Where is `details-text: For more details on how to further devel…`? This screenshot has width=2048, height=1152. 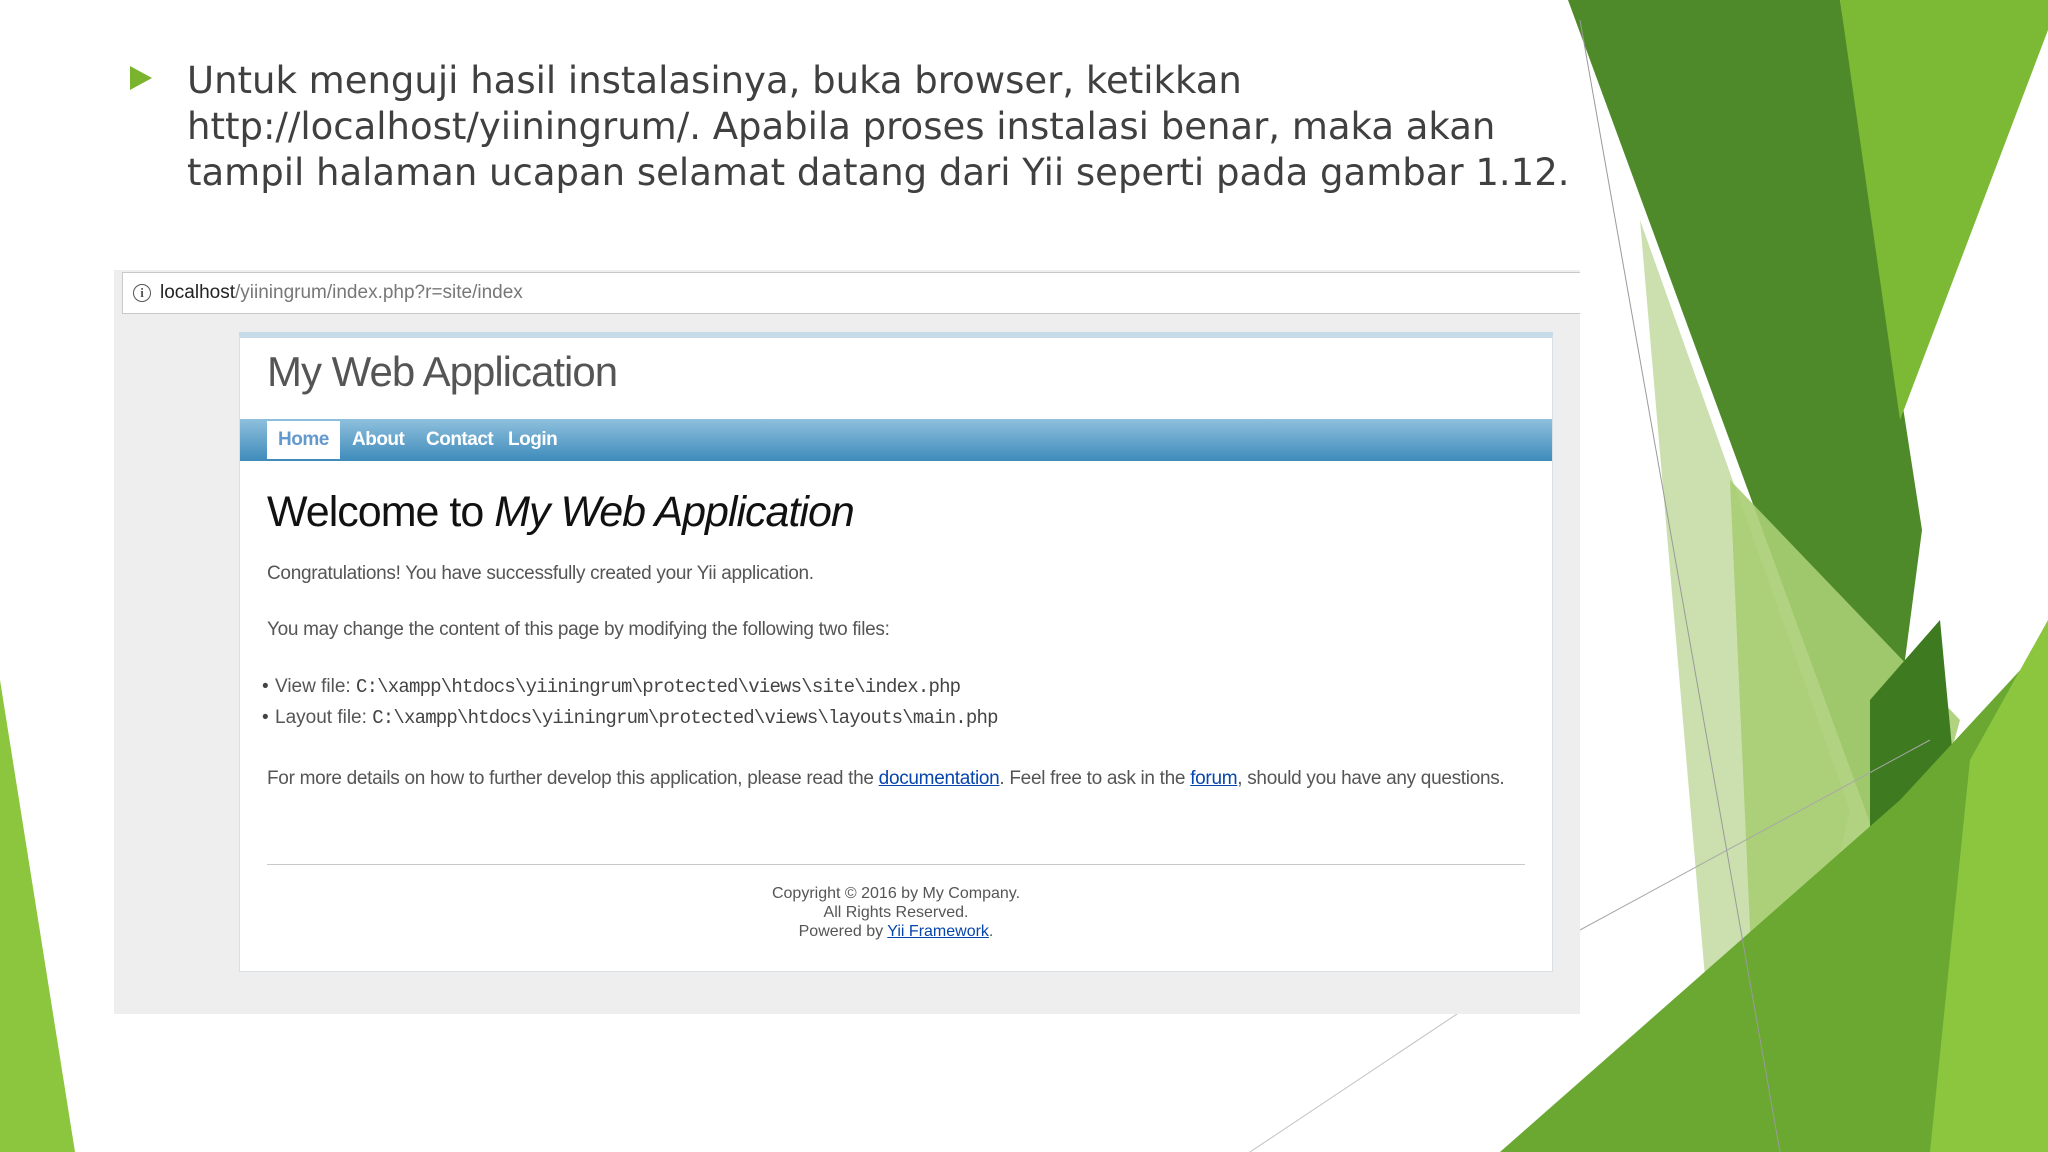 details-text: For more details on how to further devel… is located at coordinates (886, 779).